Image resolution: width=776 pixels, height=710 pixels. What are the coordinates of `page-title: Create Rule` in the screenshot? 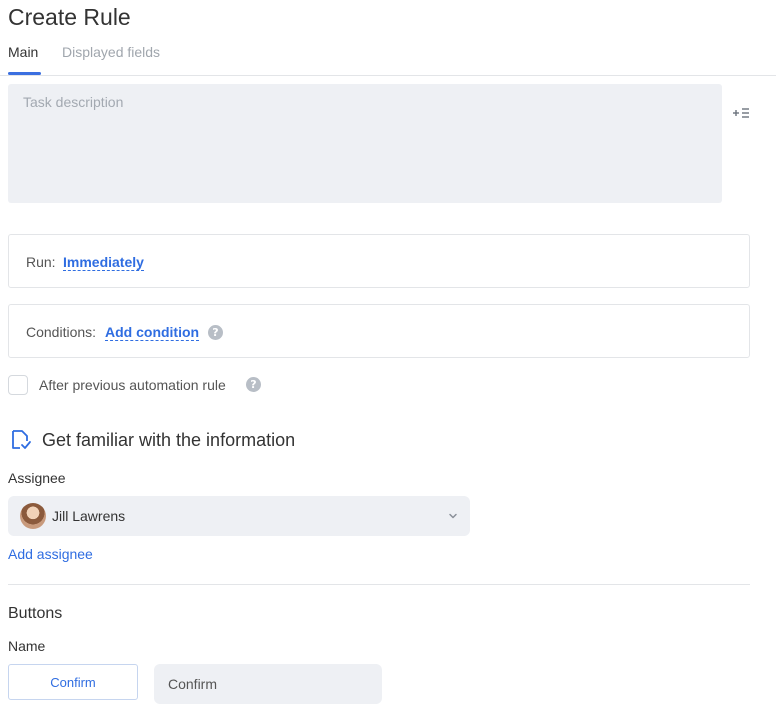 It's located at (69, 17).